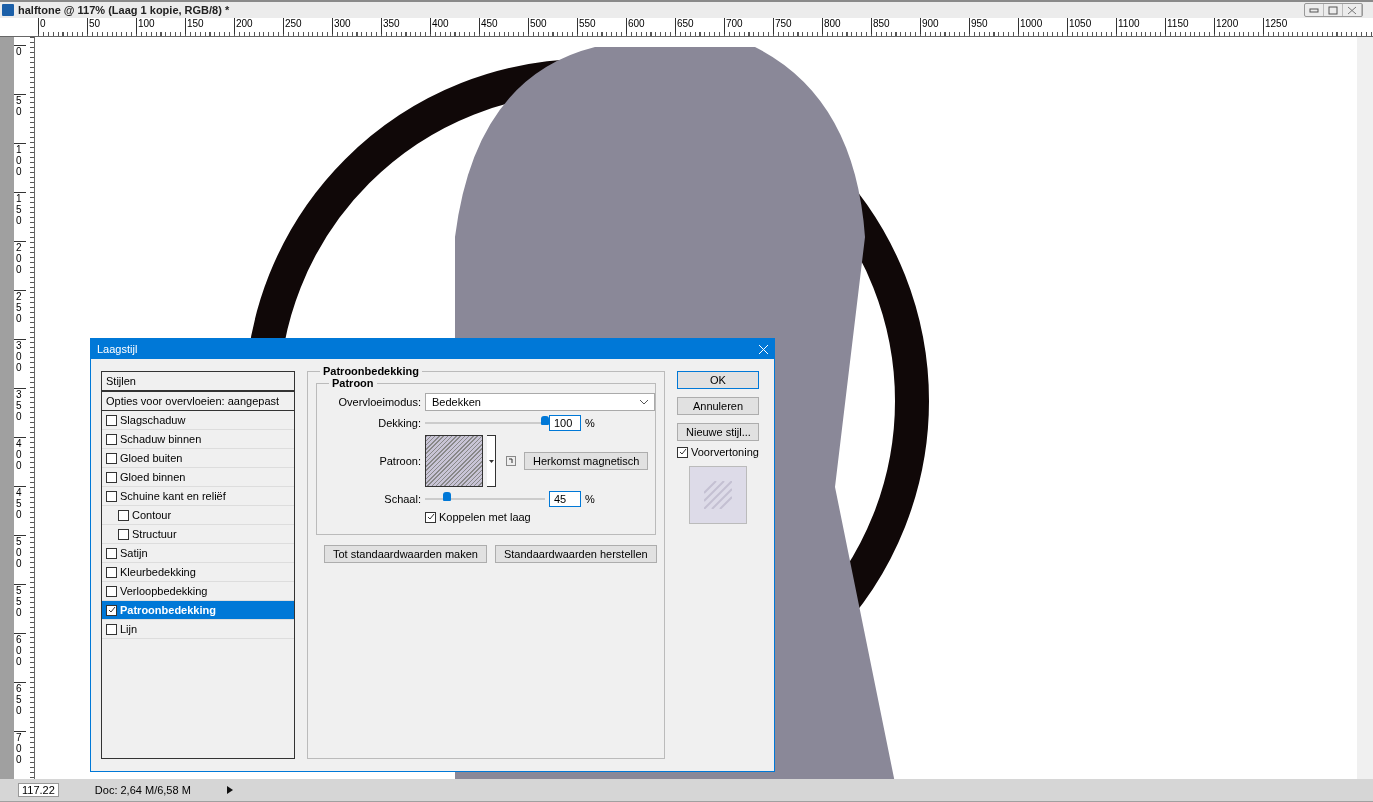  What do you see at coordinates (552, 26) in the screenshot?
I see `ruler-label: 500` at bounding box center [552, 26].